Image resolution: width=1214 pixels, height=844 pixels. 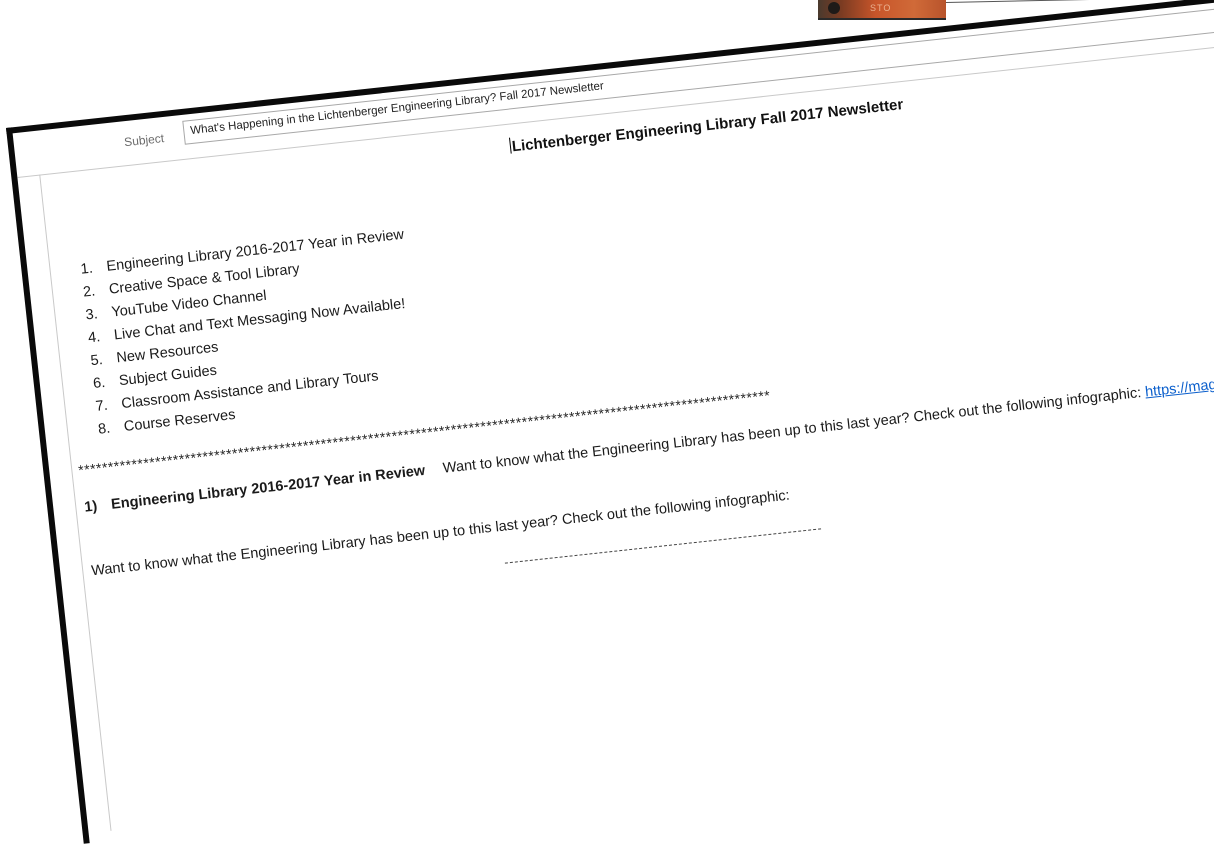 What do you see at coordinates (144, 140) in the screenshot?
I see `subject-label: Subject` at bounding box center [144, 140].